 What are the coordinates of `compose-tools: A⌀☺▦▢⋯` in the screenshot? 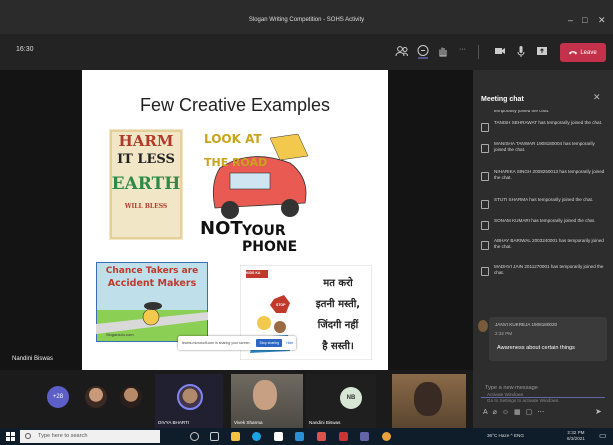 It's located at (516, 412).